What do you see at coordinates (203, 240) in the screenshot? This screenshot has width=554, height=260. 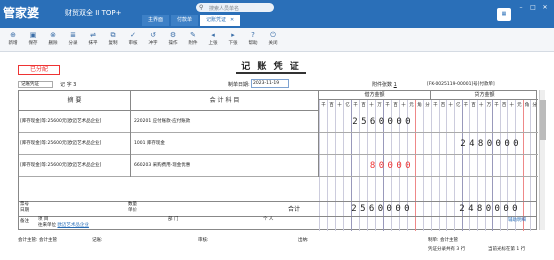 I see `auditor: 审核:` at bounding box center [203, 240].